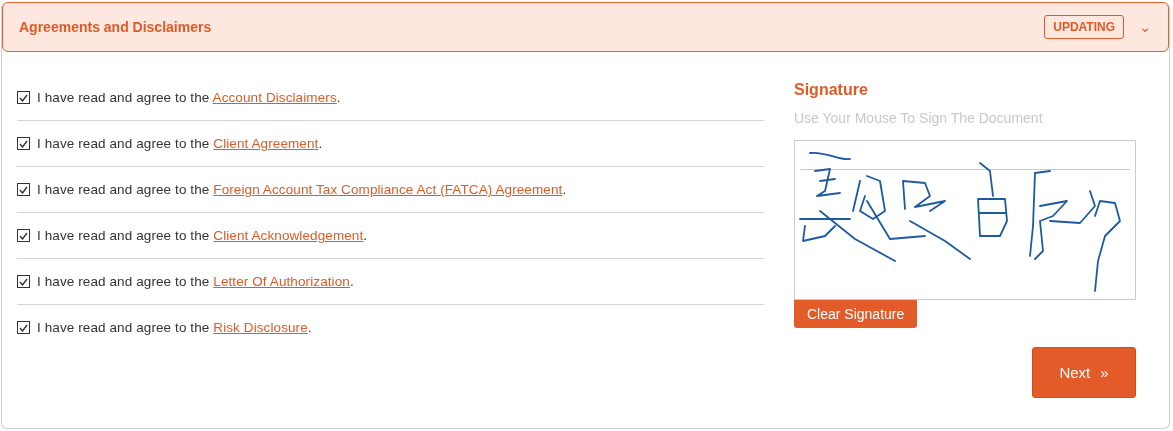 Image resolution: width=1173 pixels, height=431 pixels. I want to click on signature-heading: Signature, so click(831, 90).